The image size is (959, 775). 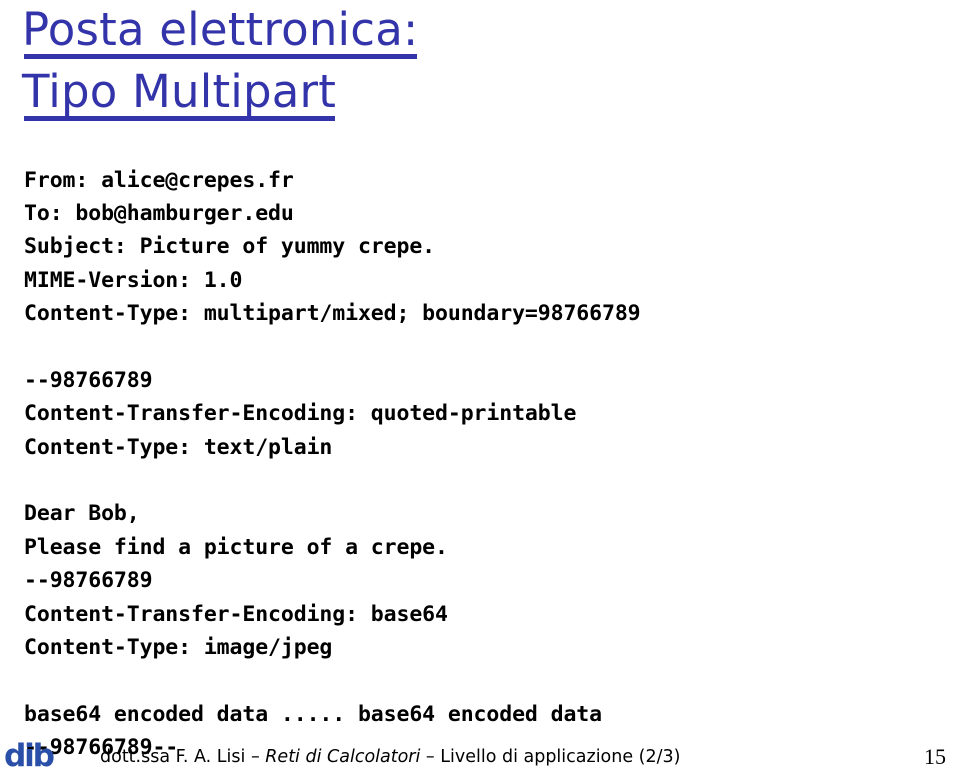 What do you see at coordinates (183, 757) in the screenshot?
I see `footer-credit-prefix: dott.ssa F. A. Lisi –` at bounding box center [183, 757].